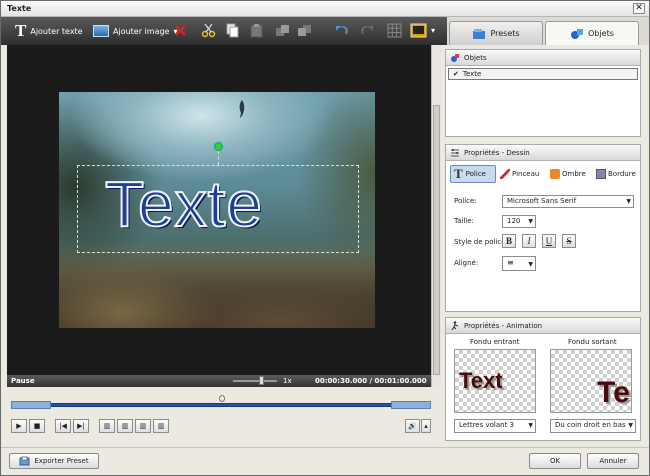  I want to click on fade-in-preview: Text, so click(495, 381).